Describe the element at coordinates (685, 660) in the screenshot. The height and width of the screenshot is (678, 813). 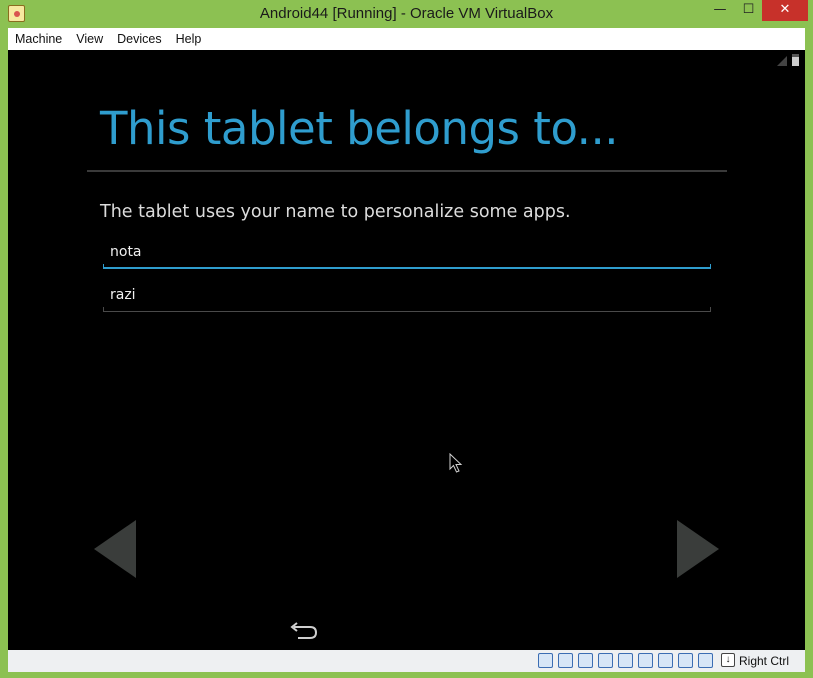
I see `cpu-icon` at that location.